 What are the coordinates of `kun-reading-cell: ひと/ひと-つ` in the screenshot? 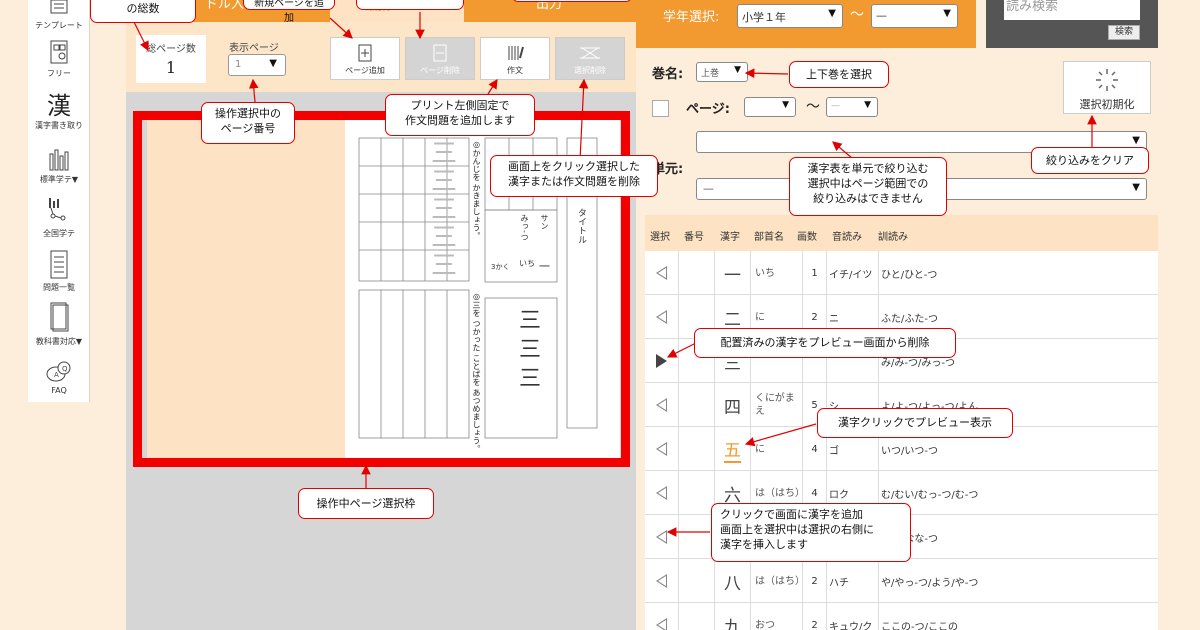 It's located at (909, 275).